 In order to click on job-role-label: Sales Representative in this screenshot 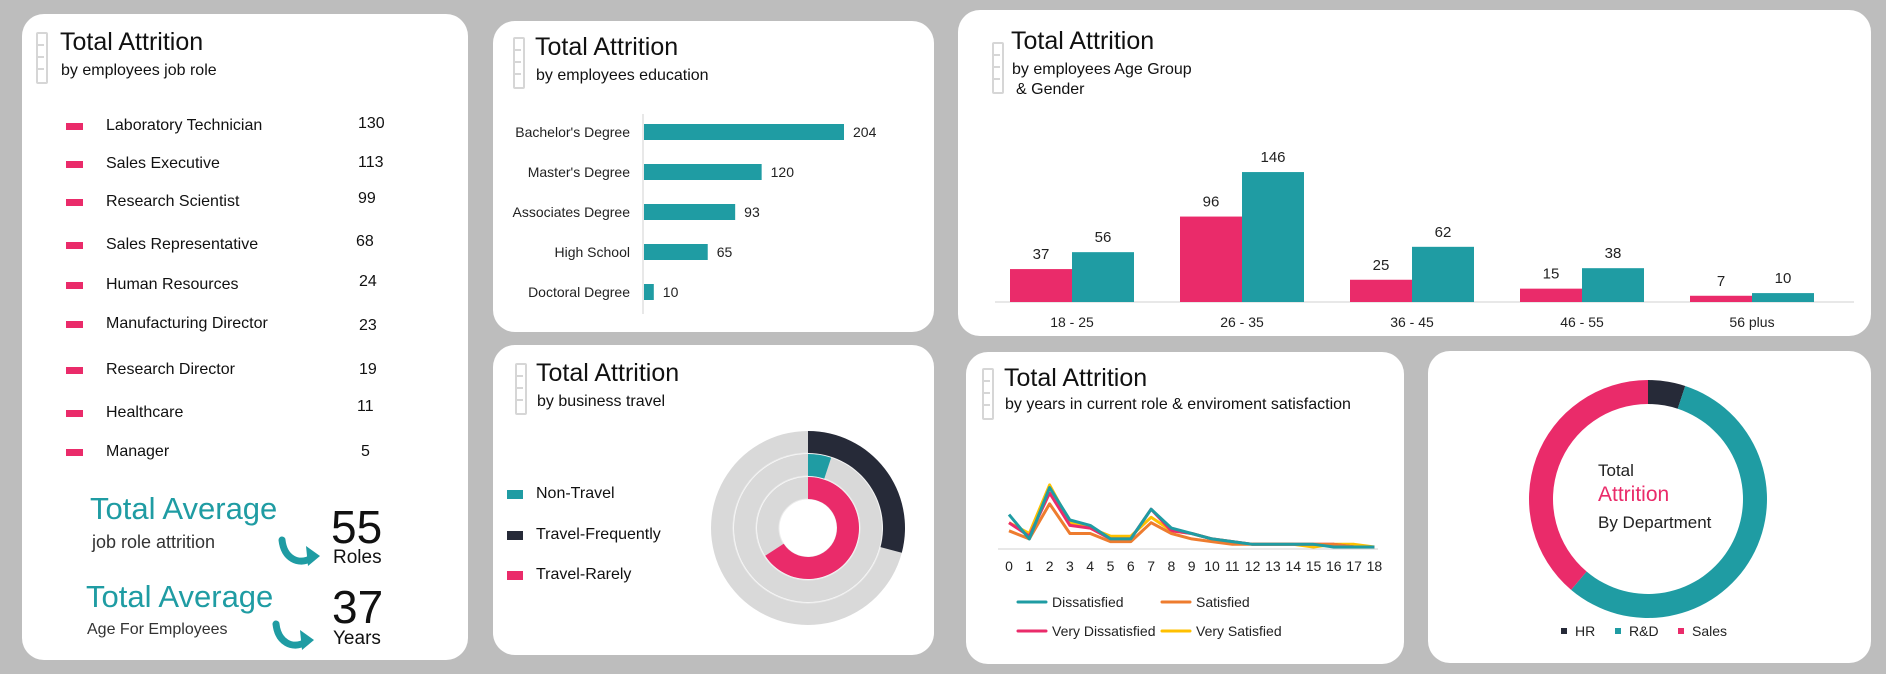, I will do `click(182, 244)`.